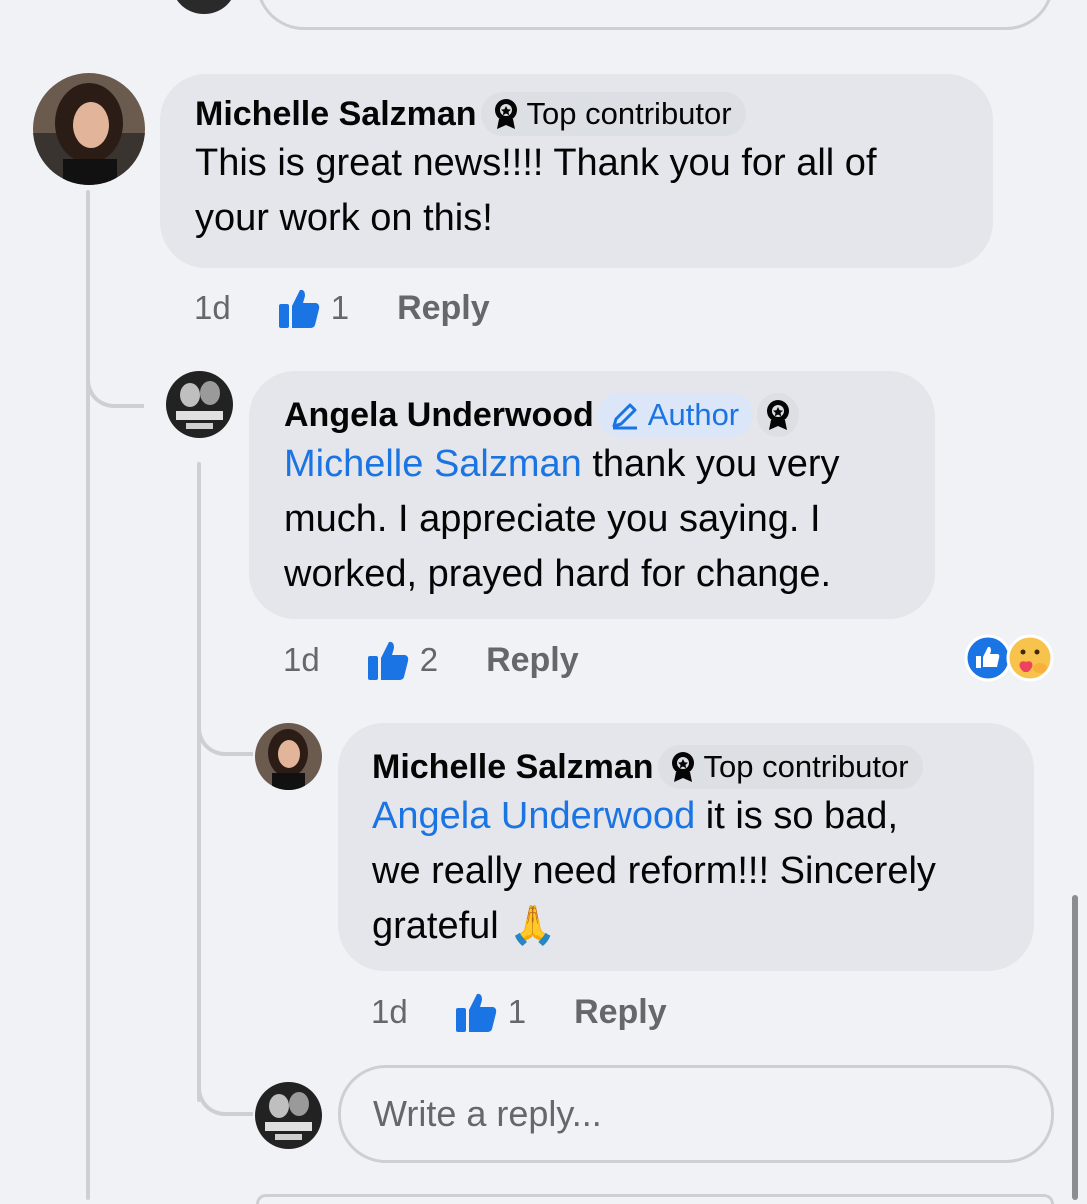 The width and height of the screenshot is (1087, 1204). What do you see at coordinates (796, 816) in the screenshot?
I see `comment-text-line: it is so bad,` at bounding box center [796, 816].